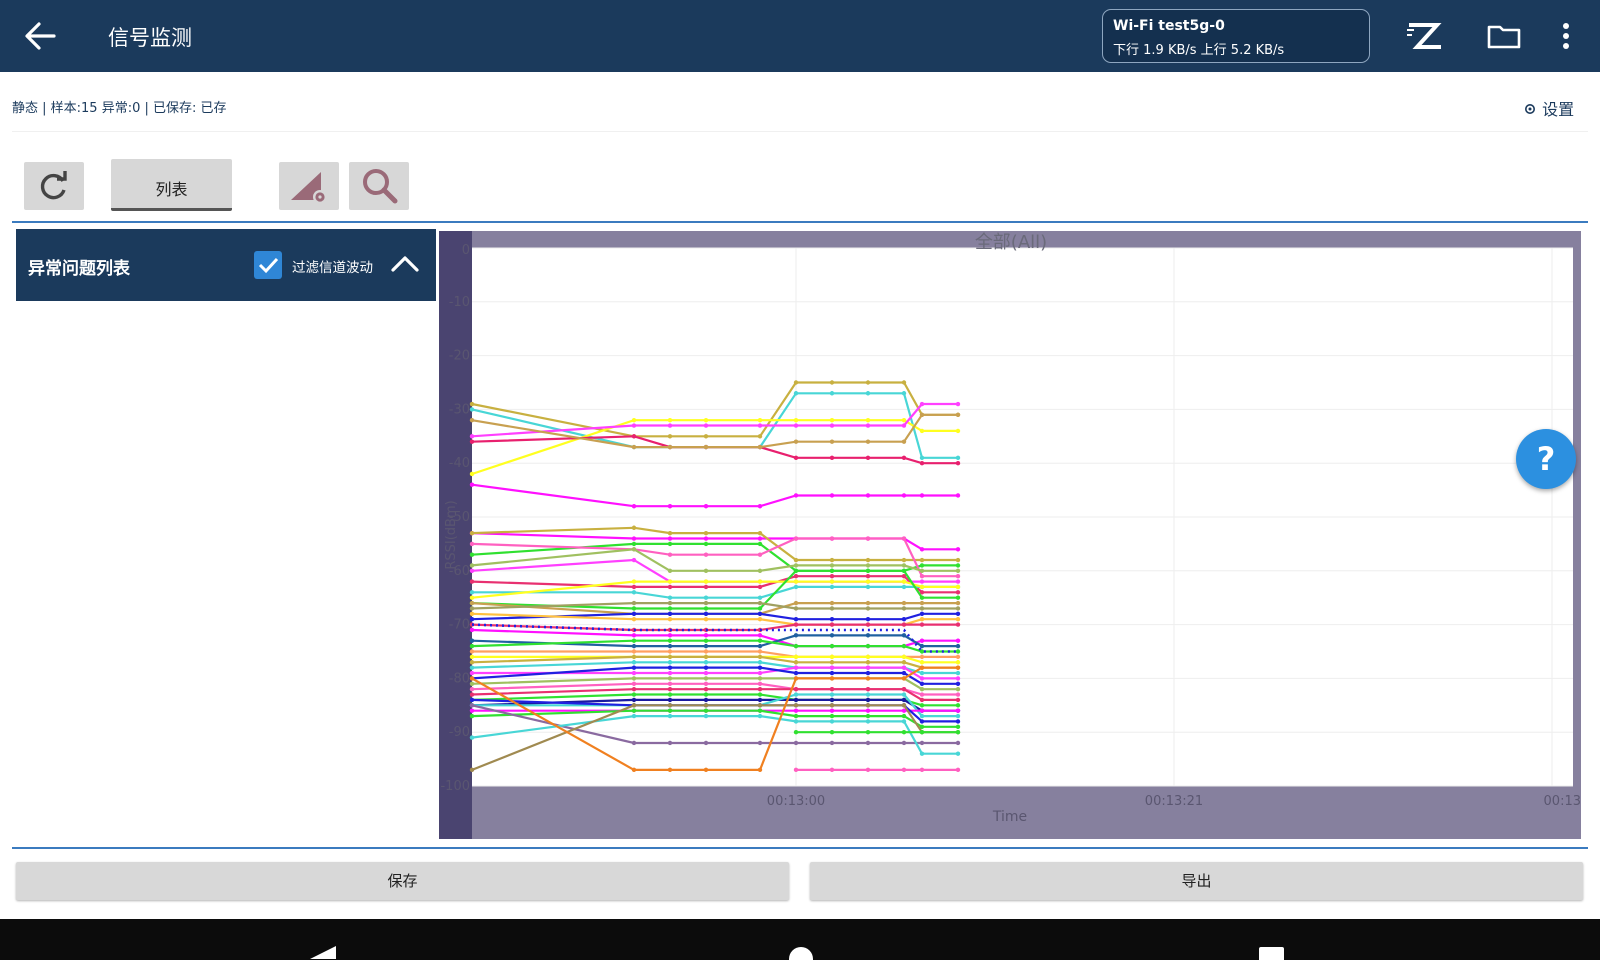 The width and height of the screenshot is (1600, 960). What do you see at coordinates (171, 185) in the screenshot?
I see `list-tab-button: 列表` at bounding box center [171, 185].